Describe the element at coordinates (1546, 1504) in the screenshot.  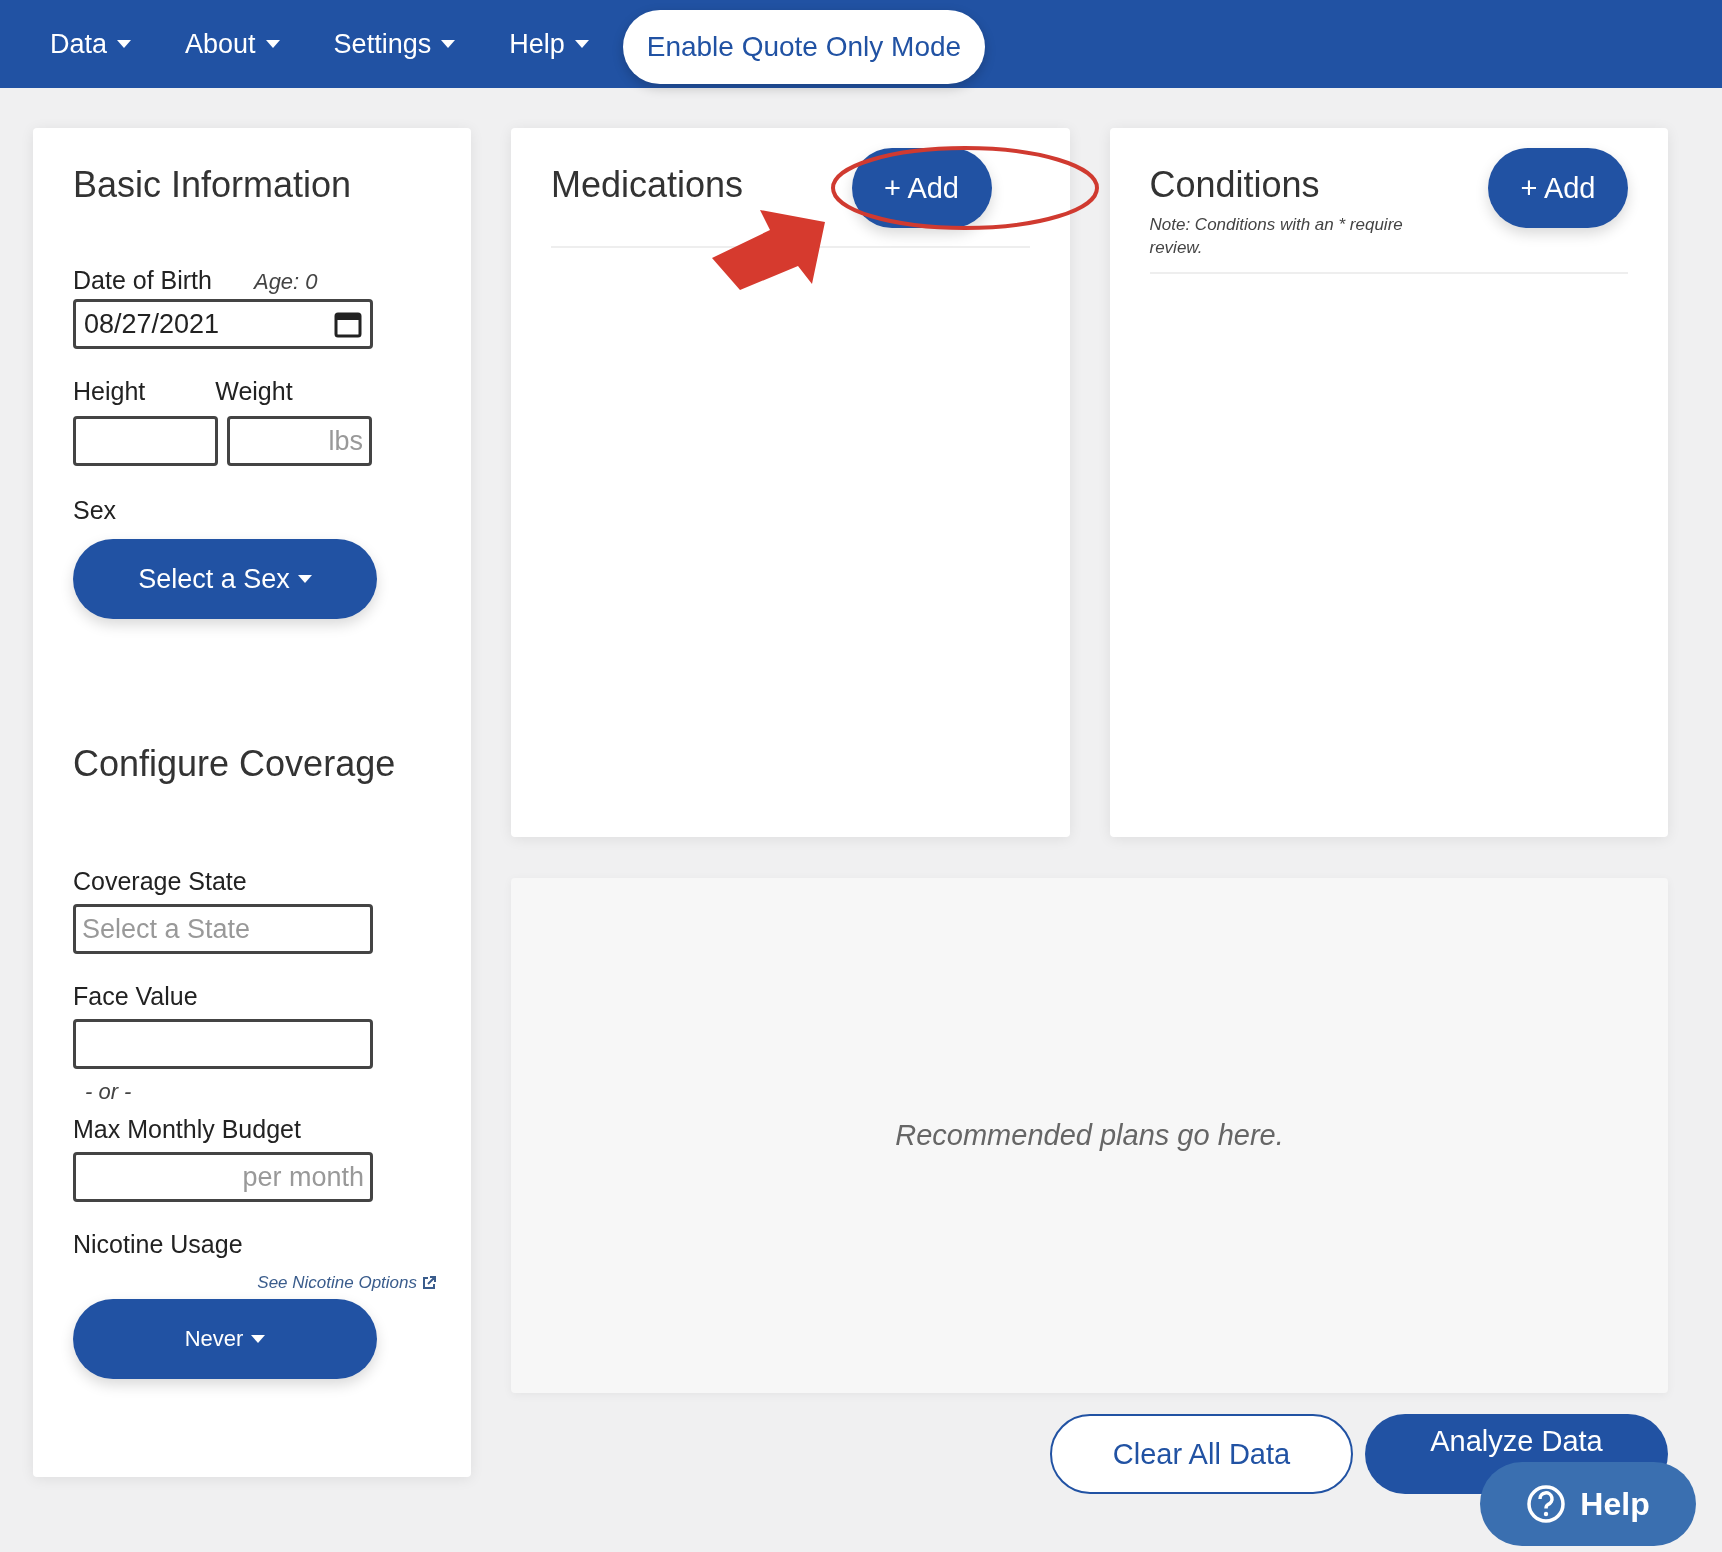
I see `question-icon` at that location.